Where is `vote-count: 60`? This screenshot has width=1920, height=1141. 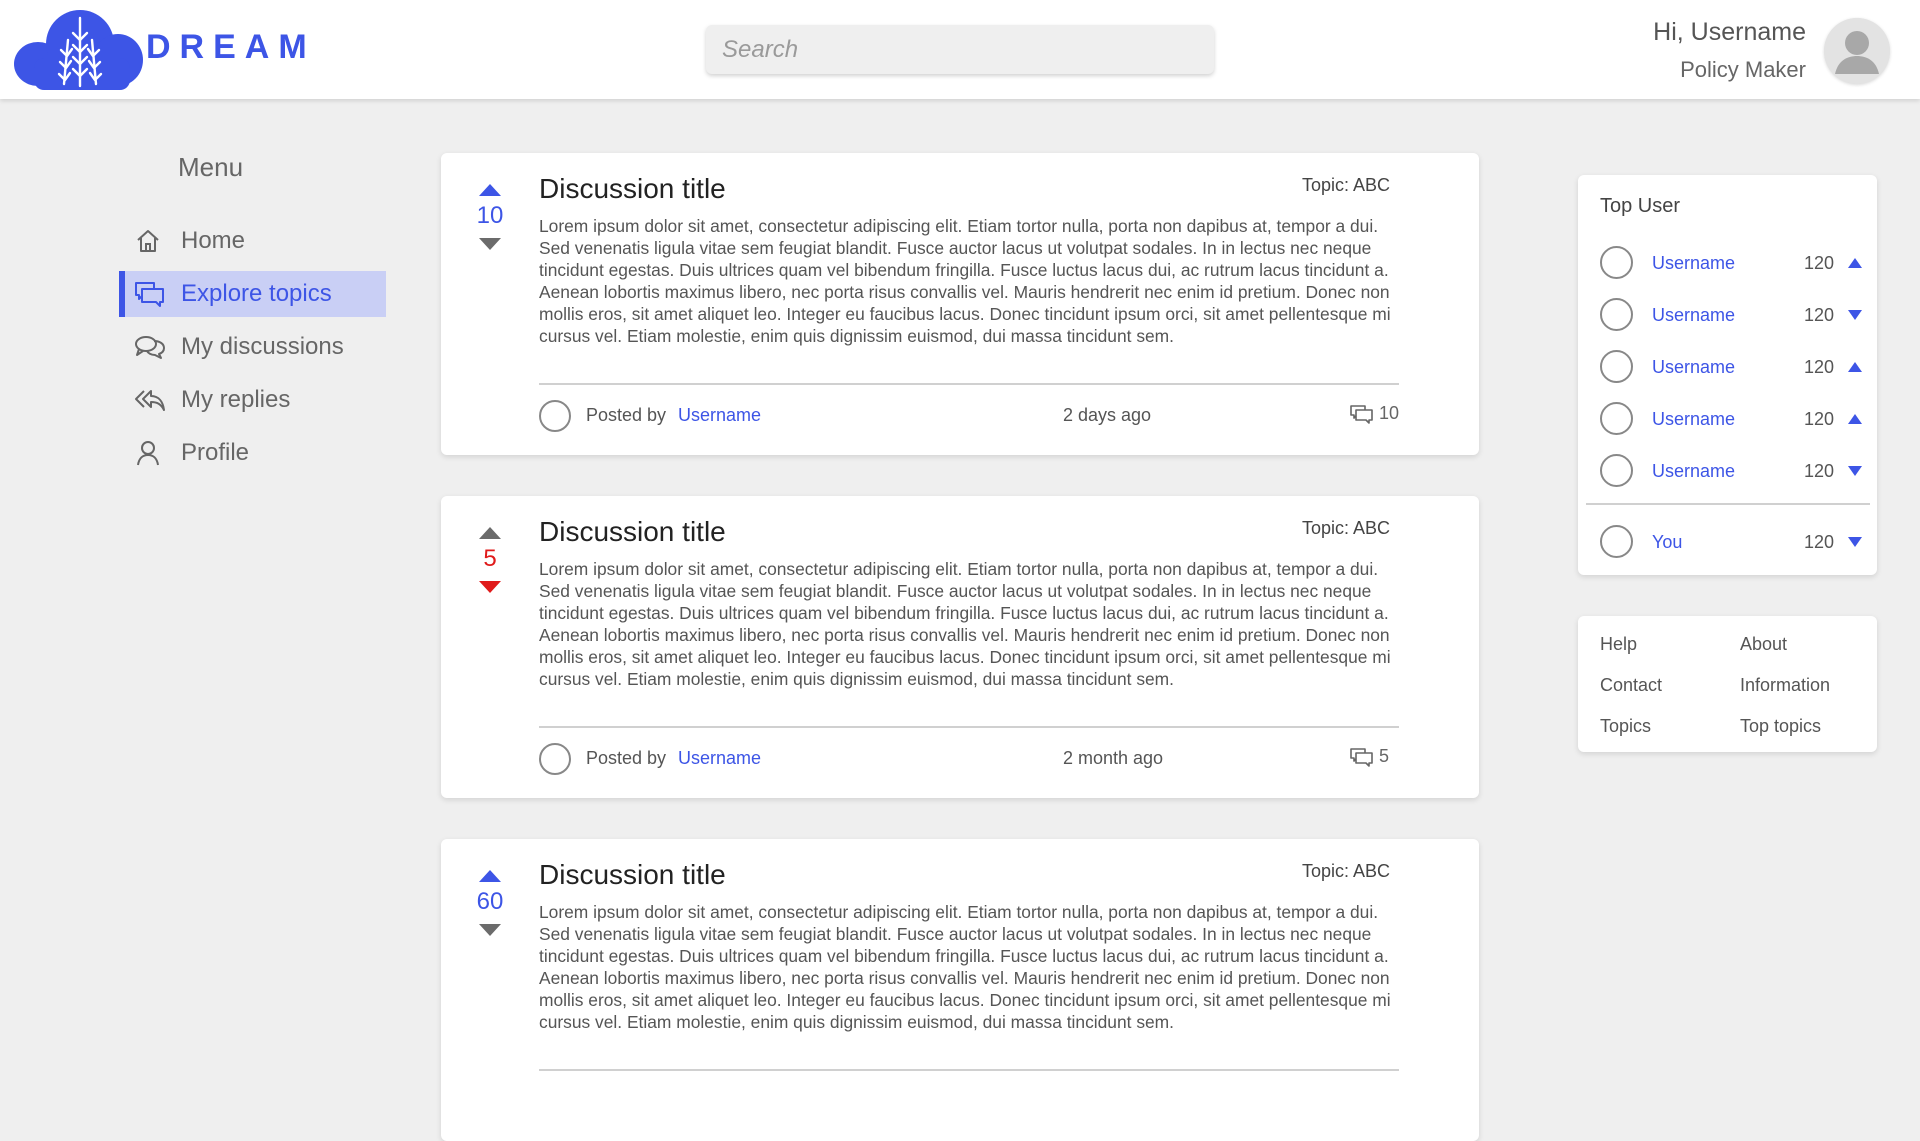
vote-count: 60 is located at coordinates (490, 901).